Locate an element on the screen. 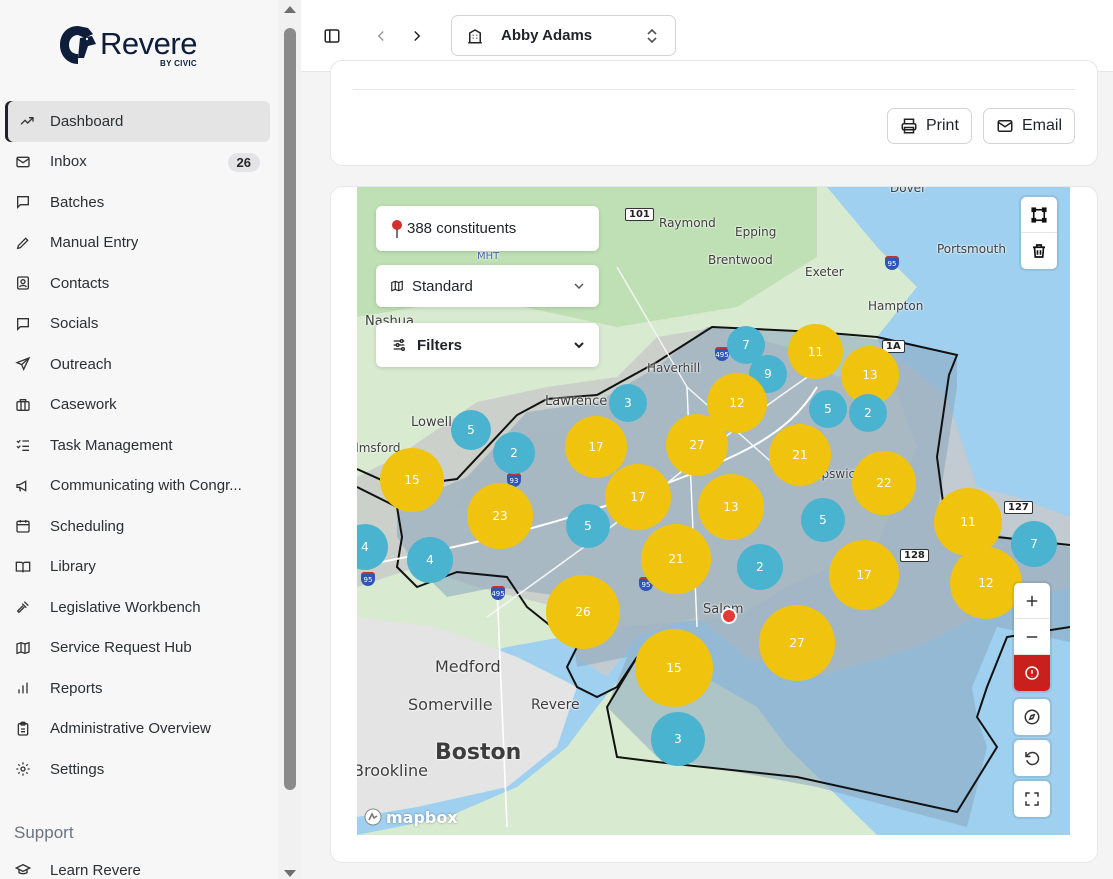  zoom-controls is located at coordinates (1032, 637).